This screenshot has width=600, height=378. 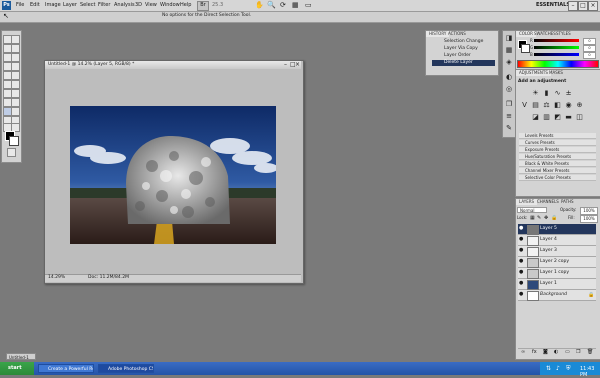 I want to click on selective-color-icon: ◫, so click(x=579, y=117).